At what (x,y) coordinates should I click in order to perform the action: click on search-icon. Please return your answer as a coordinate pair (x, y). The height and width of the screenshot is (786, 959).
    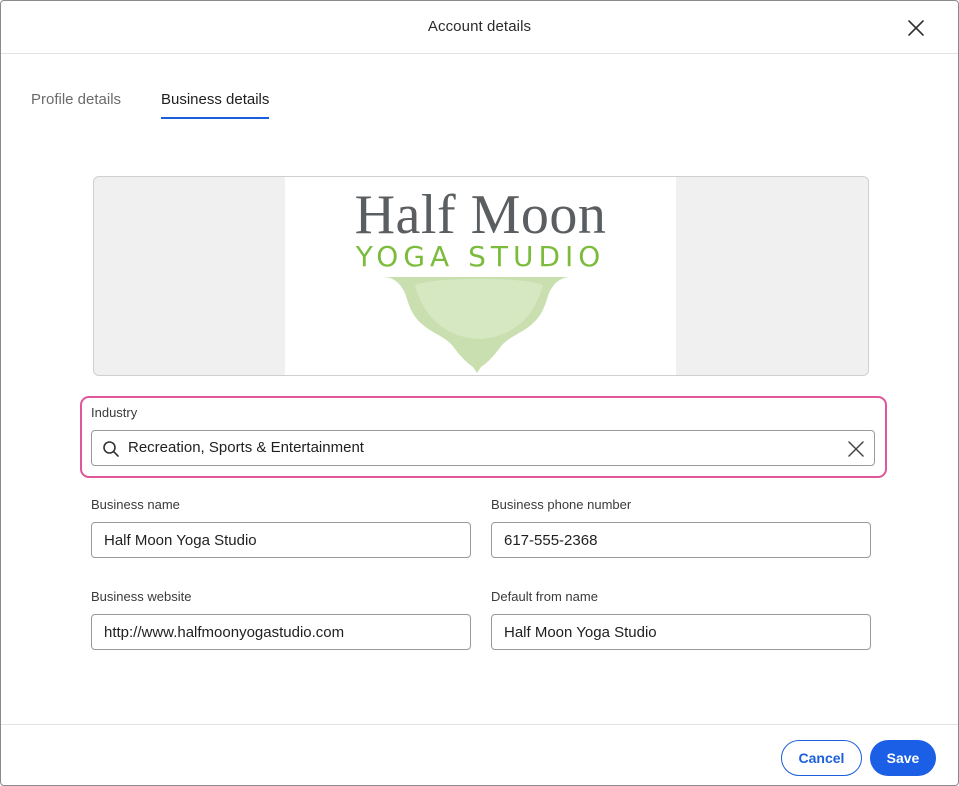
    Looking at the image, I should click on (111, 449).